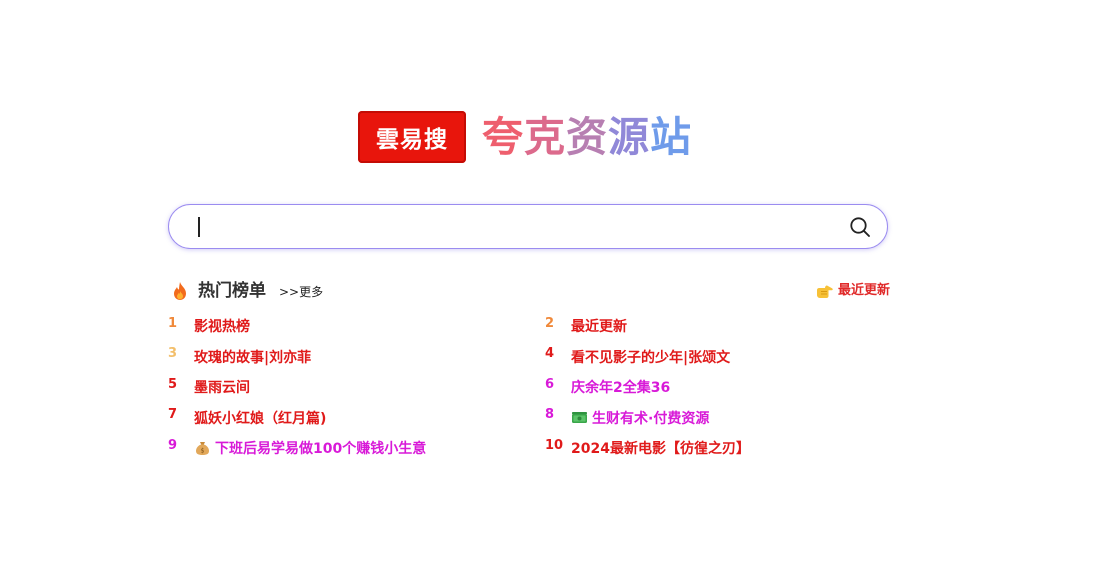  I want to click on search-input, so click(517, 226).